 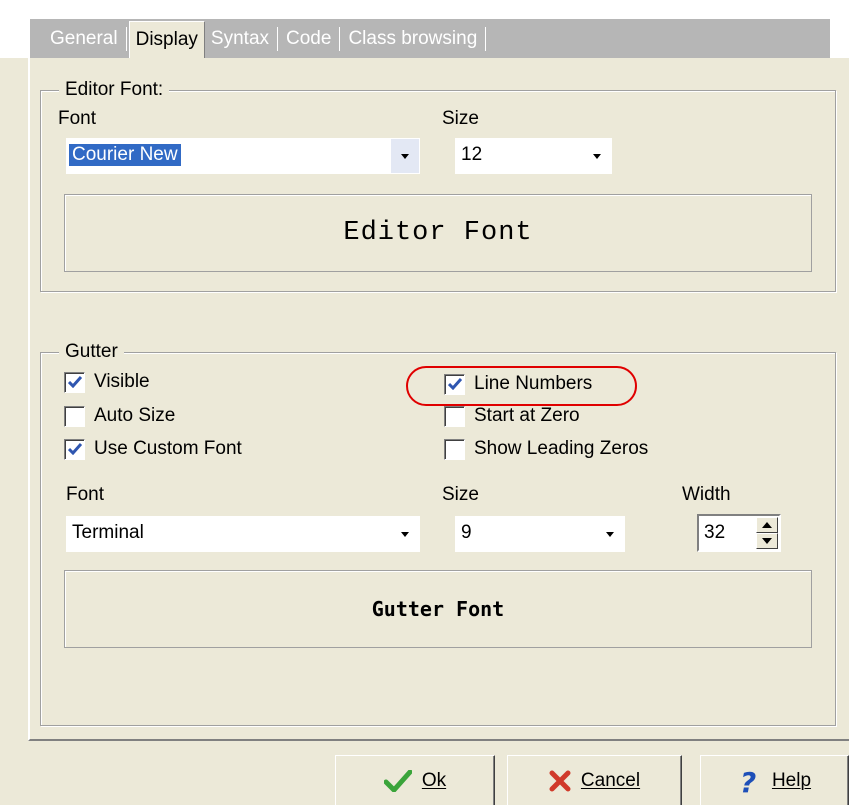 What do you see at coordinates (122, 381) in the screenshot?
I see `visible-label: Visible` at bounding box center [122, 381].